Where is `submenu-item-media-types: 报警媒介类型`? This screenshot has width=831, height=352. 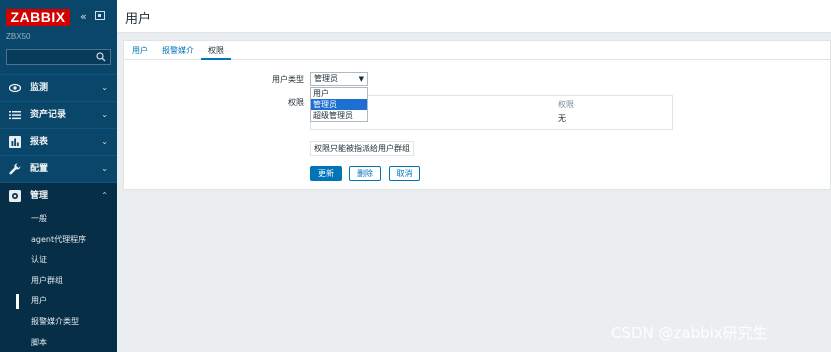 submenu-item-media-types: 报警媒介类型 is located at coordinates (58, 322).